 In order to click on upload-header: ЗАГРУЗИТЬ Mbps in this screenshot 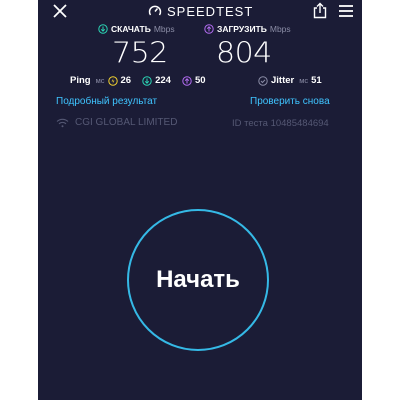, I will do `click(247, 29)`.